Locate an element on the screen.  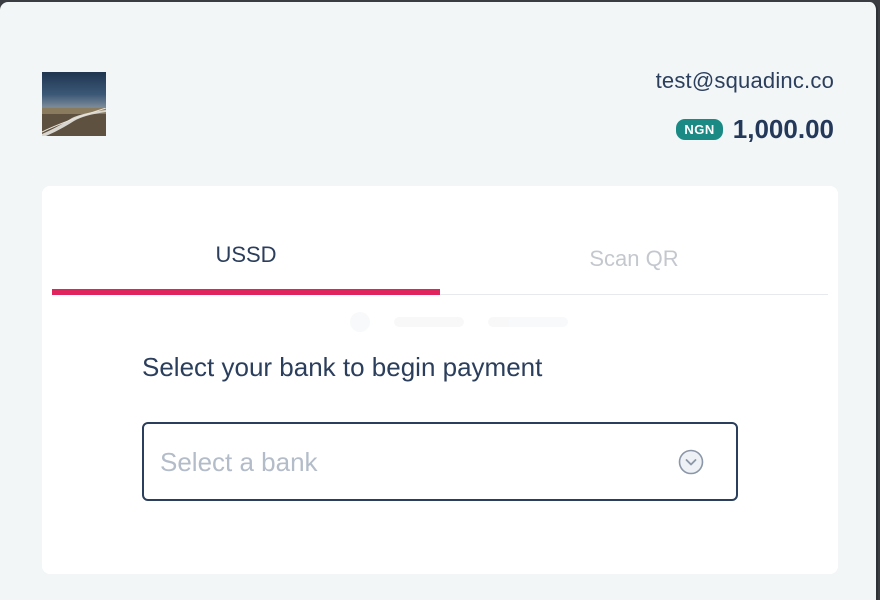
bank-select-dropdown: Select a bank is located at coordinates (440, 461).